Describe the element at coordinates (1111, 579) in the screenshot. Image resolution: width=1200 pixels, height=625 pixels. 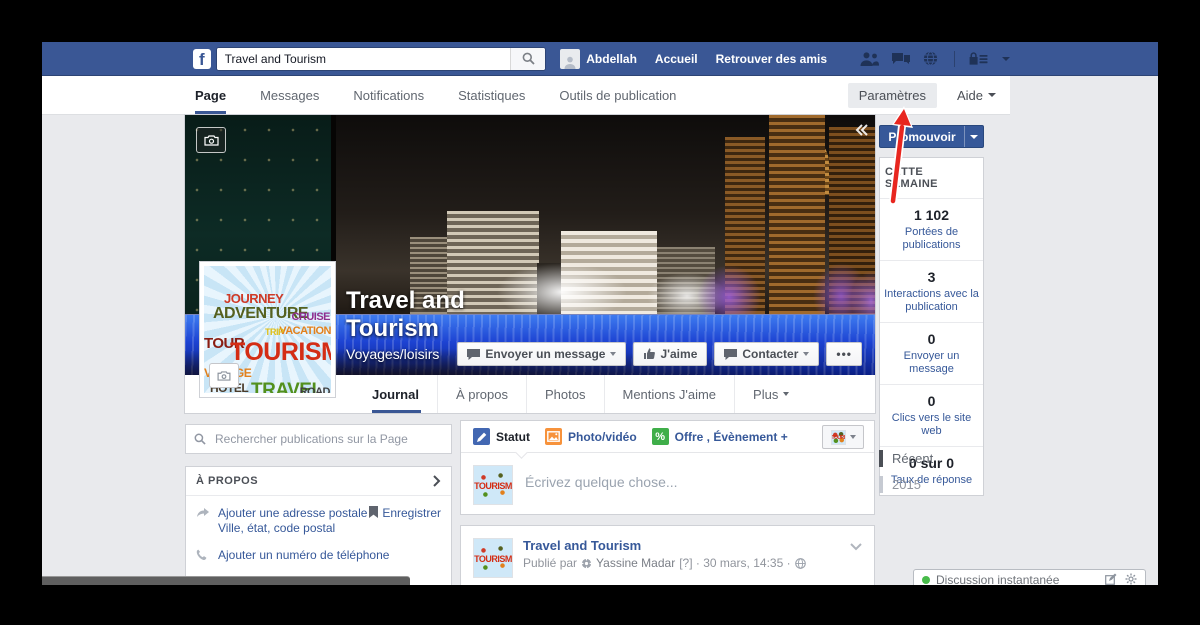
I see `new-message-icon` at that location.